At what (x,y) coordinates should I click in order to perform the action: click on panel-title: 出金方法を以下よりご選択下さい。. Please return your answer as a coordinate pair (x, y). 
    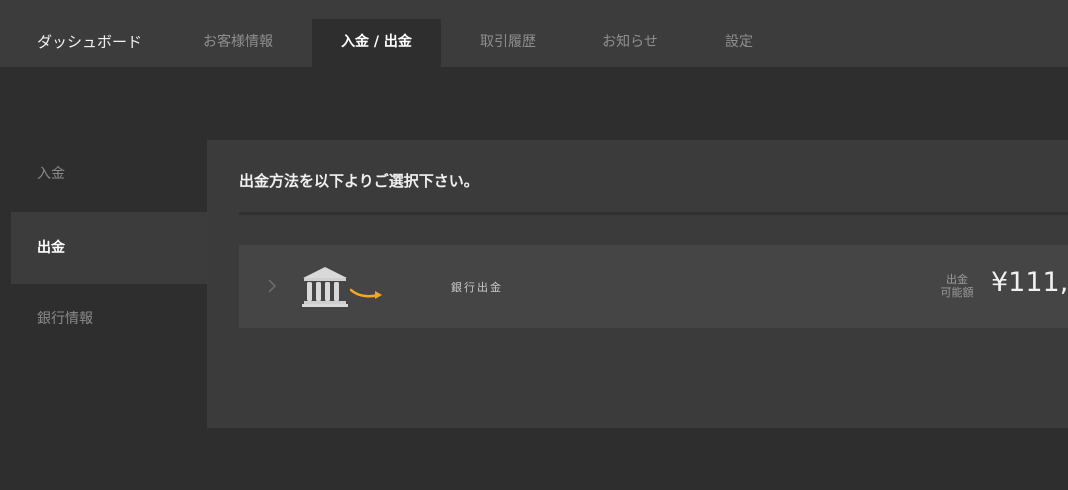
    Looking at the image, I should click on (359, 181).